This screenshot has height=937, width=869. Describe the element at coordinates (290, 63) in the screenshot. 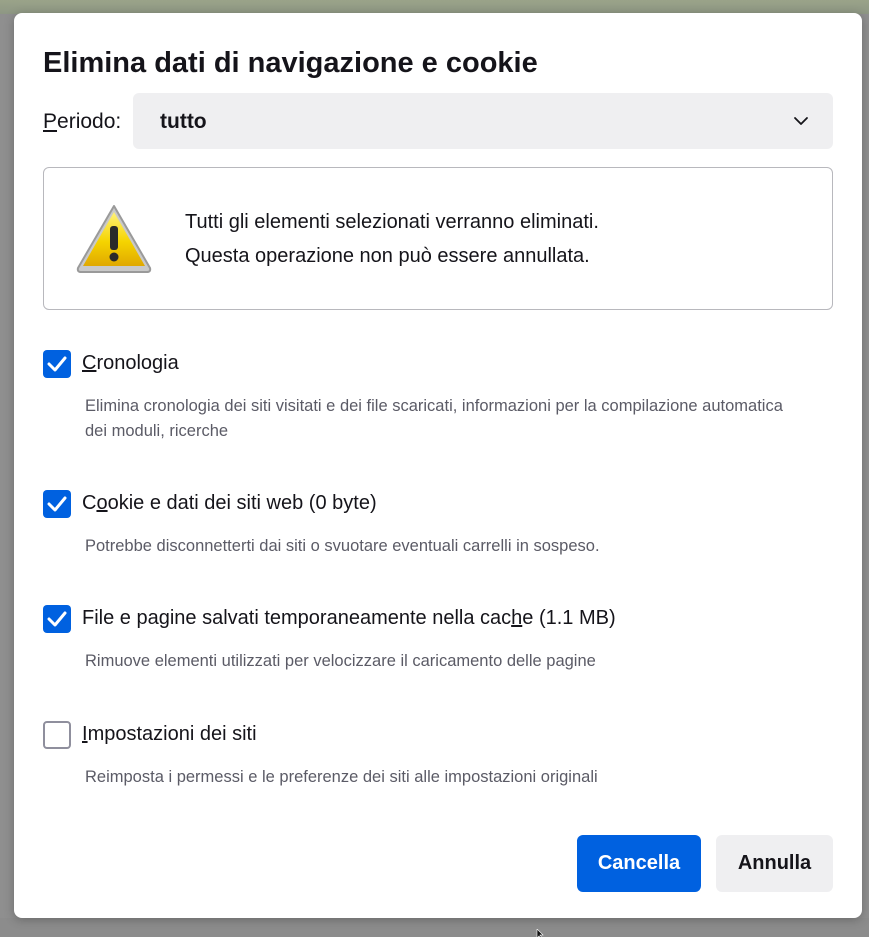

I see `dialog-title: Elimina dati di navigazione e cookie` at that location.